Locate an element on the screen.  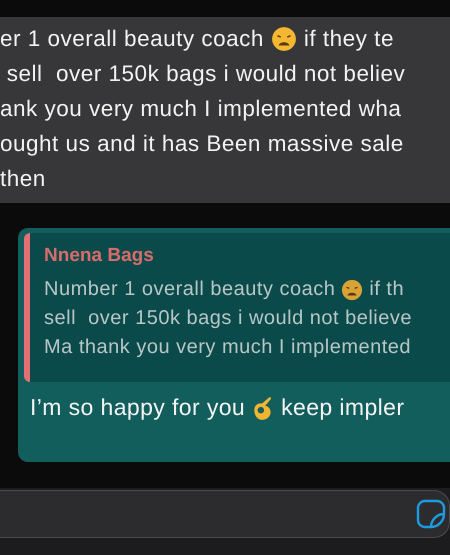
message-text: then is located at coordinates (23, 179).